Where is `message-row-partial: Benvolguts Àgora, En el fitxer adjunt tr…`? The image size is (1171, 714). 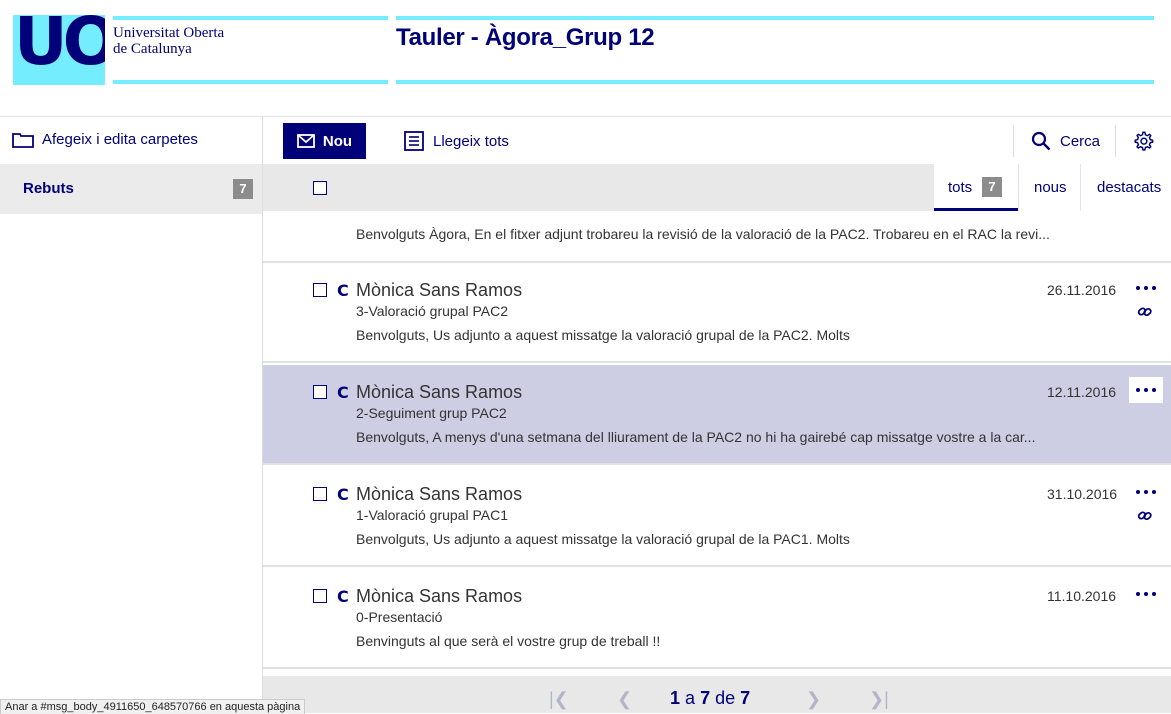
message-row-partial: Benvolguts Àgora, En el fitxer adjunt tr… is located at coordinates (717, 237).